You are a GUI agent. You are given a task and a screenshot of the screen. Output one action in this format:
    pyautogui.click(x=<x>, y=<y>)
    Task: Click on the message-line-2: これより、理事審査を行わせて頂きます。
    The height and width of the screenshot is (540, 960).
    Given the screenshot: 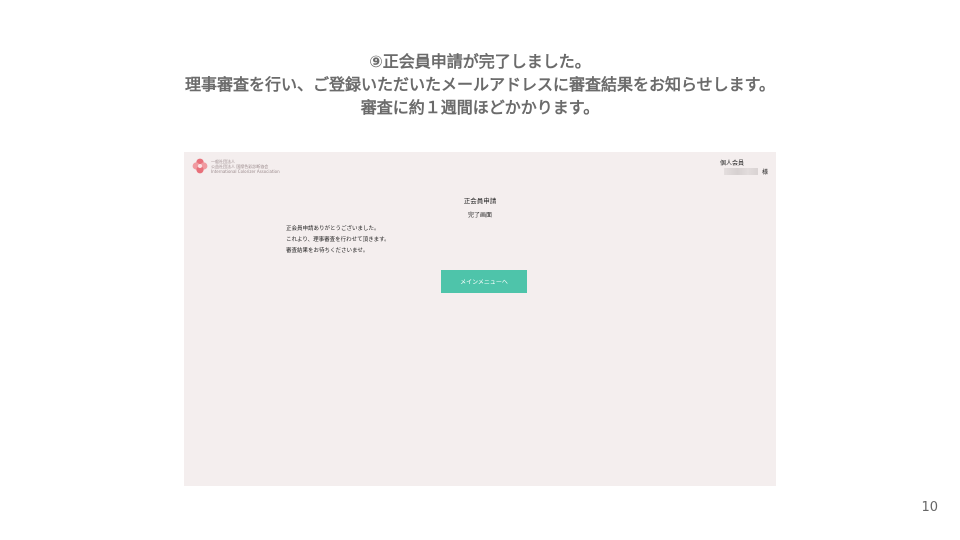 What is the action you would take?
    pyautogui.click(x=338, y=240)
    